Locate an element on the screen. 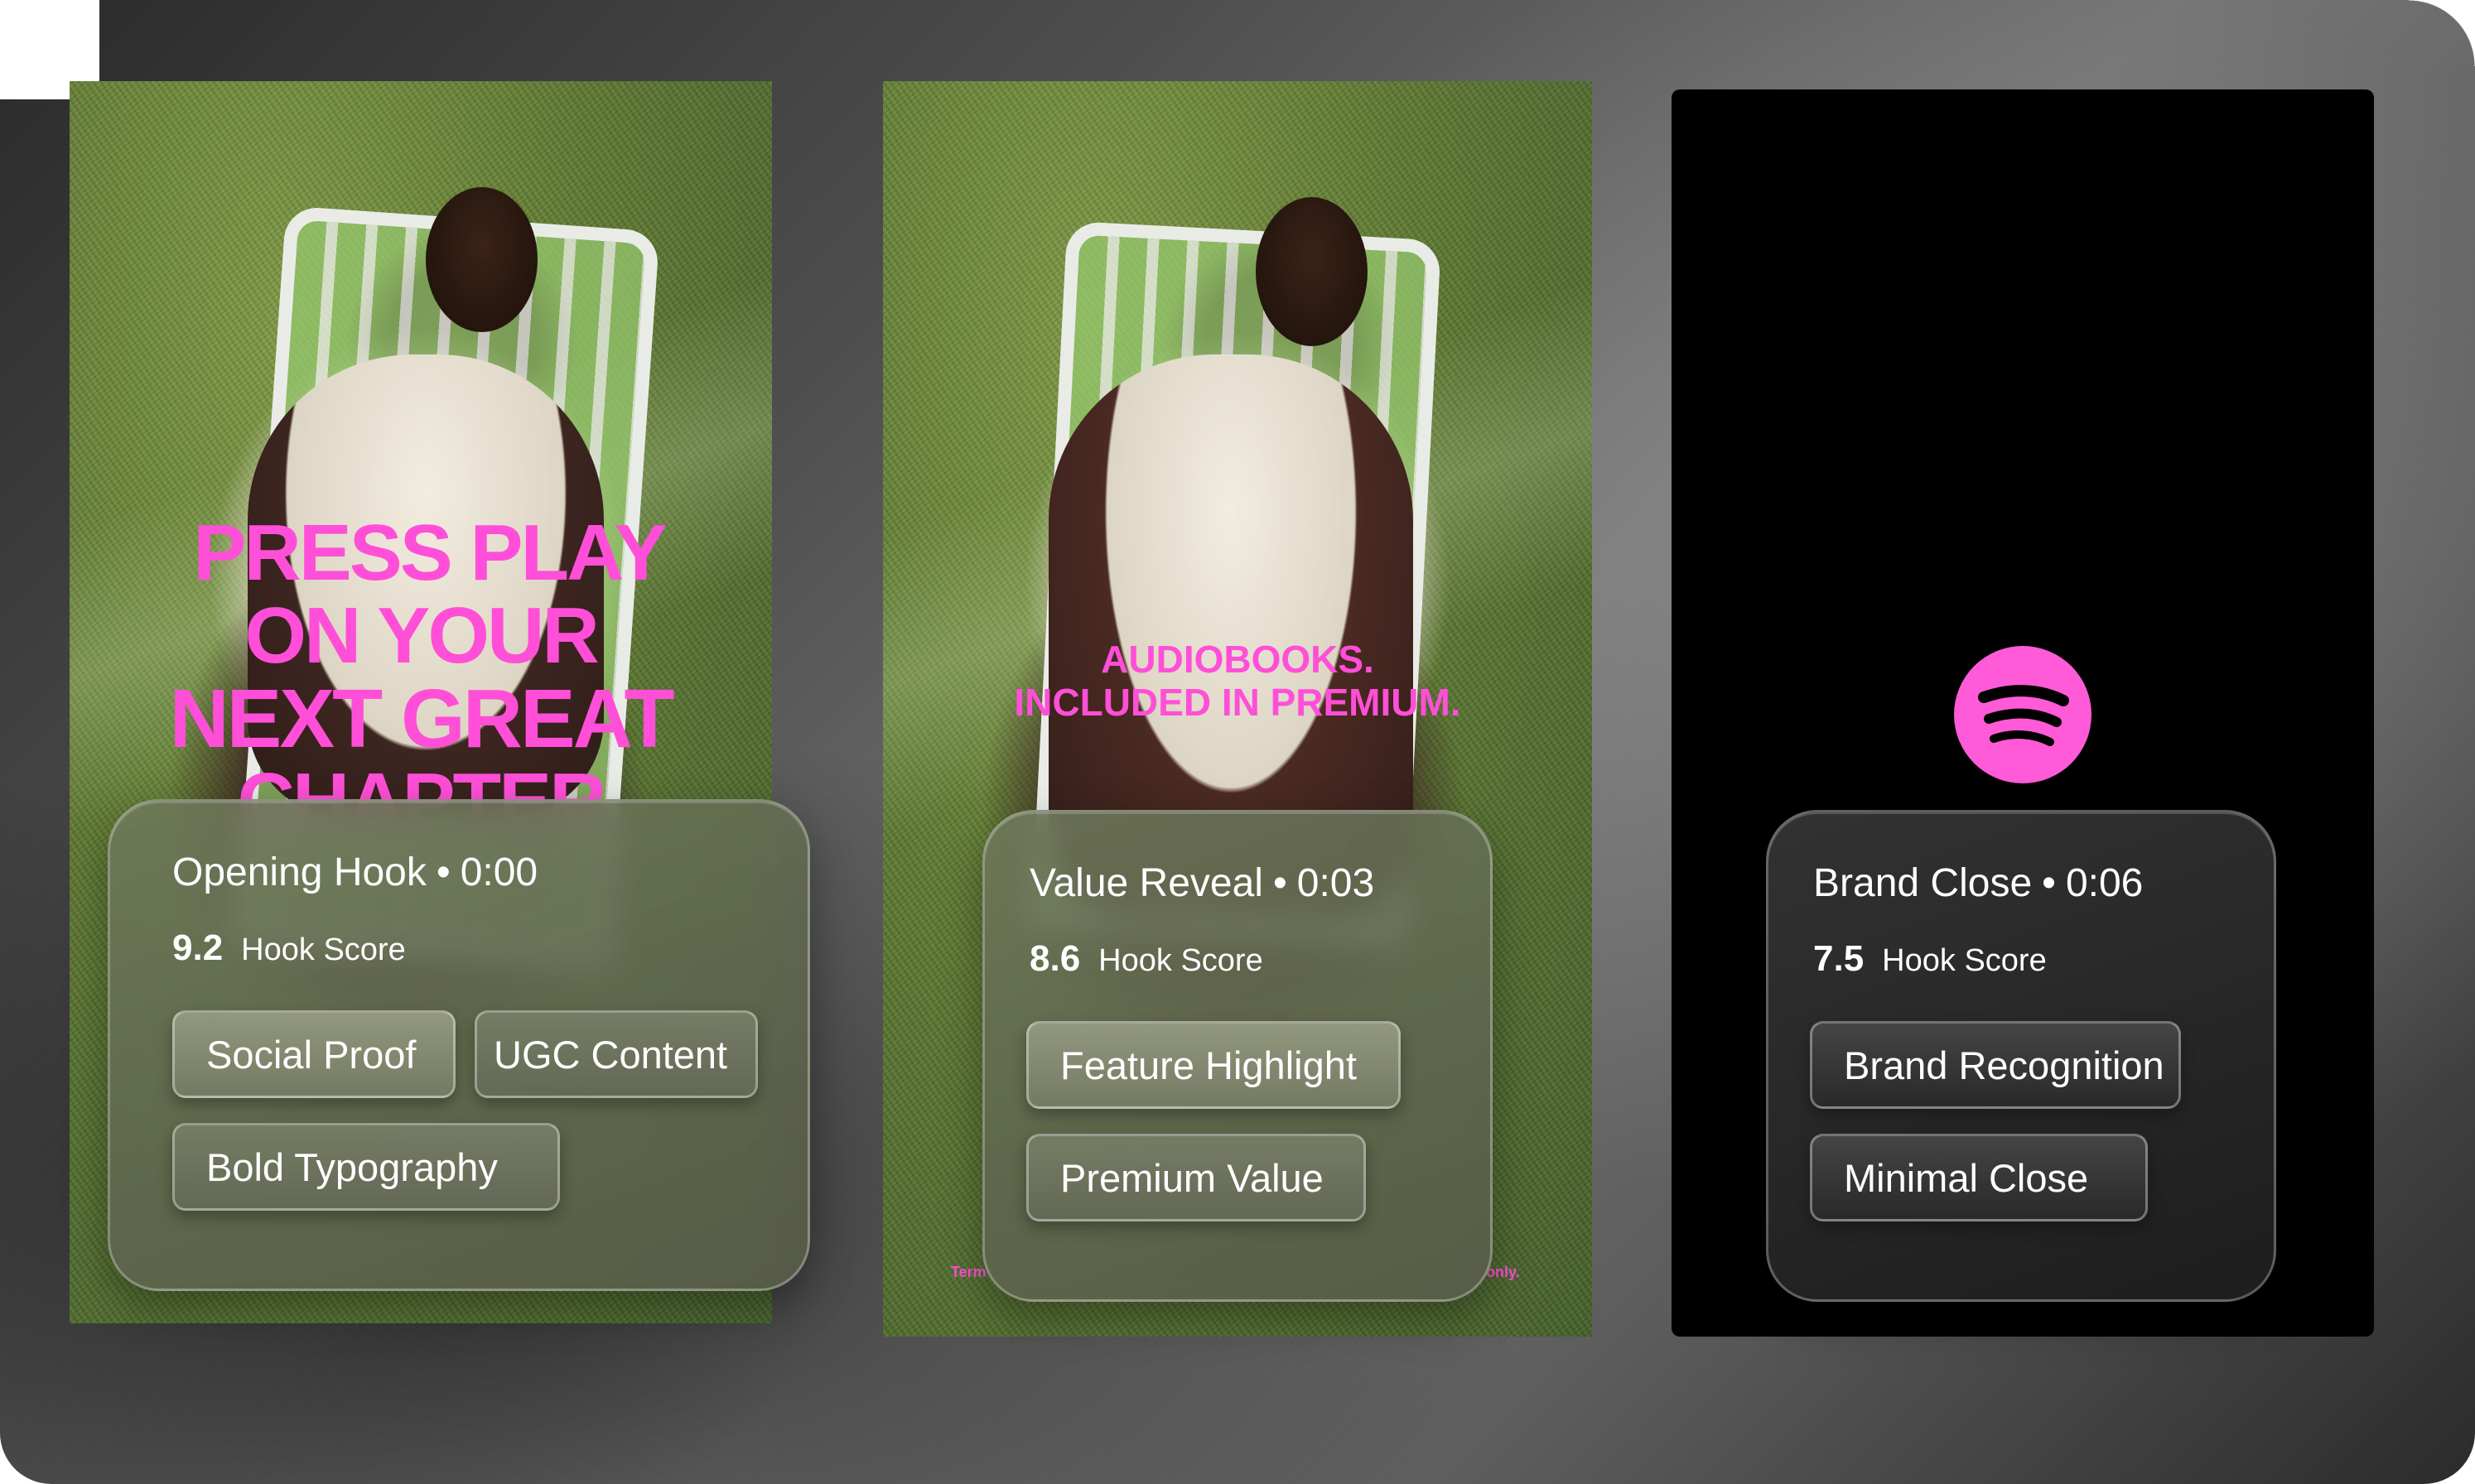  hook-score: 8.6 Hook Score is located at coordinates (1146, 959).